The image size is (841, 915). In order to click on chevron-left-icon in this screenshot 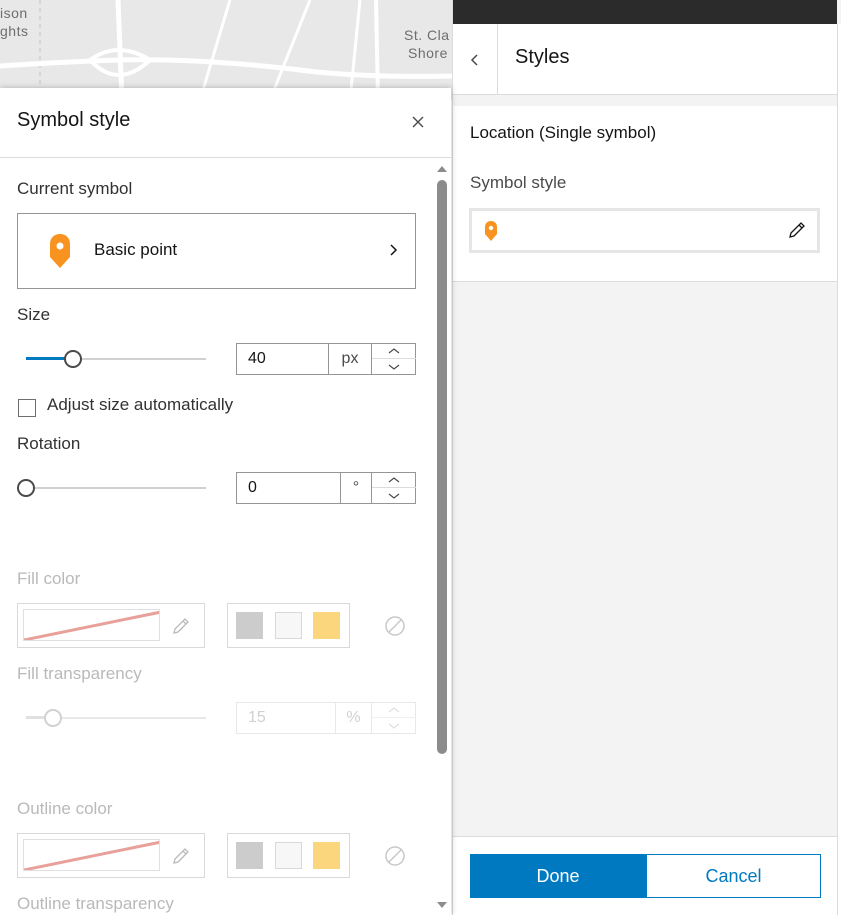, I will do `click(474, 59)`.